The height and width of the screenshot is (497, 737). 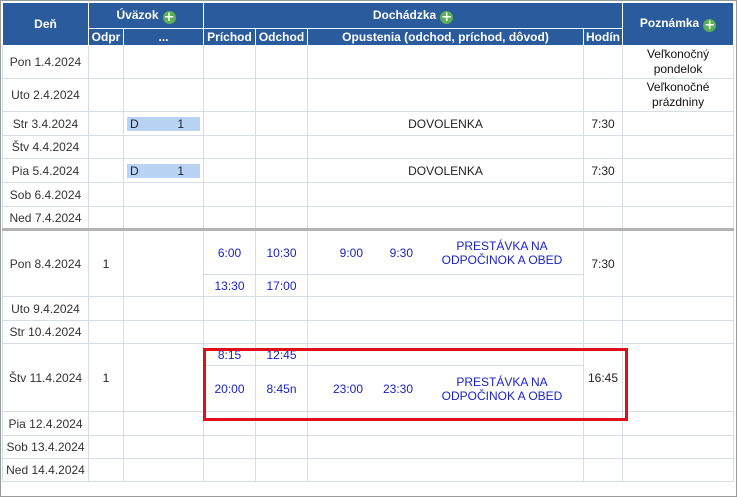 I want to click on table-row: Uto 9.4.2024, so click(x=368, y=308).